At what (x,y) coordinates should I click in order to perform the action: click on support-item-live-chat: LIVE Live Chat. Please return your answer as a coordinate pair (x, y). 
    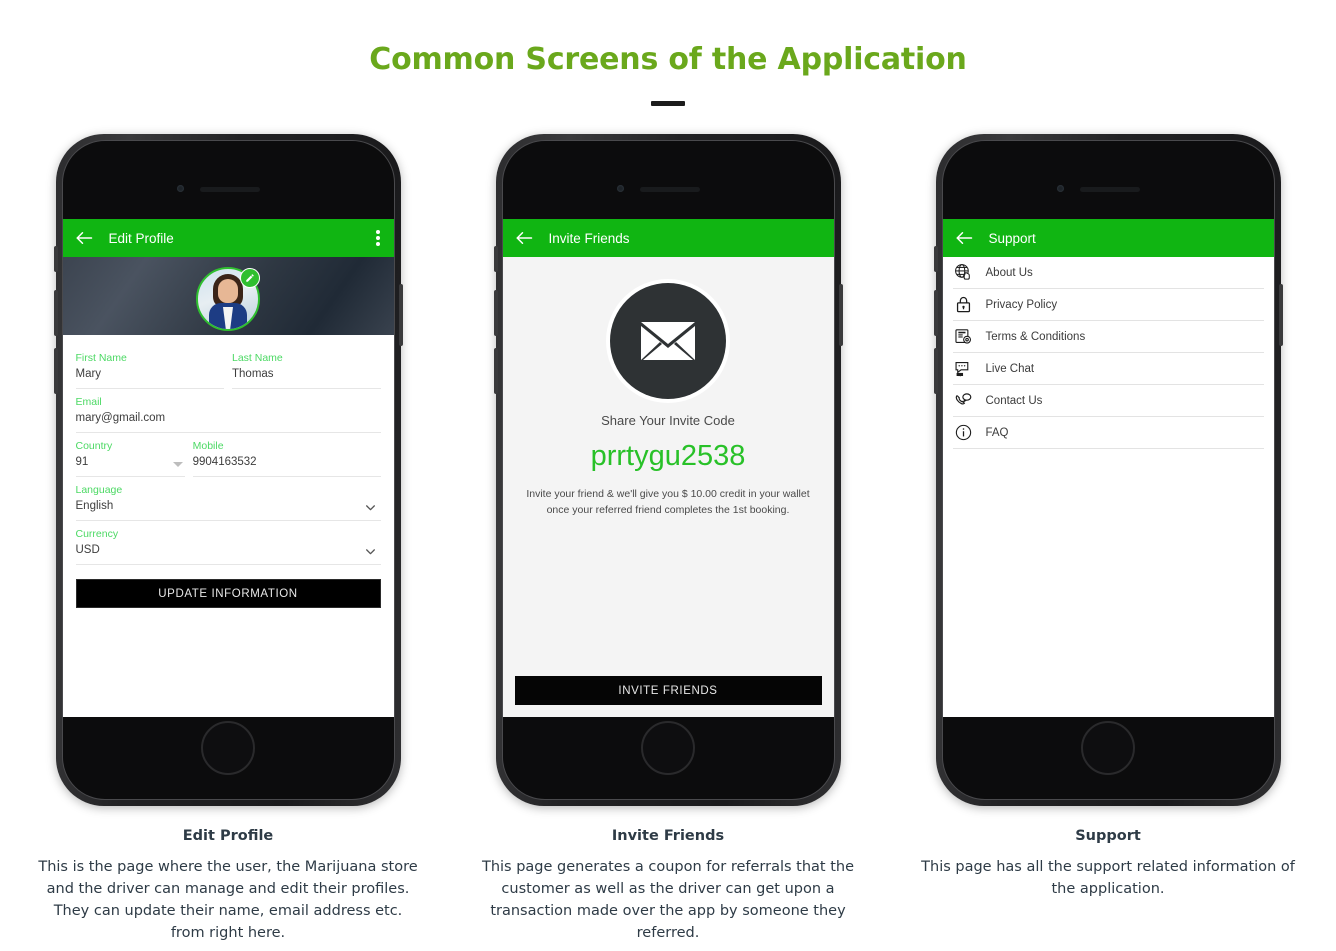
    Looking at the image, I should click on (1108, 369).